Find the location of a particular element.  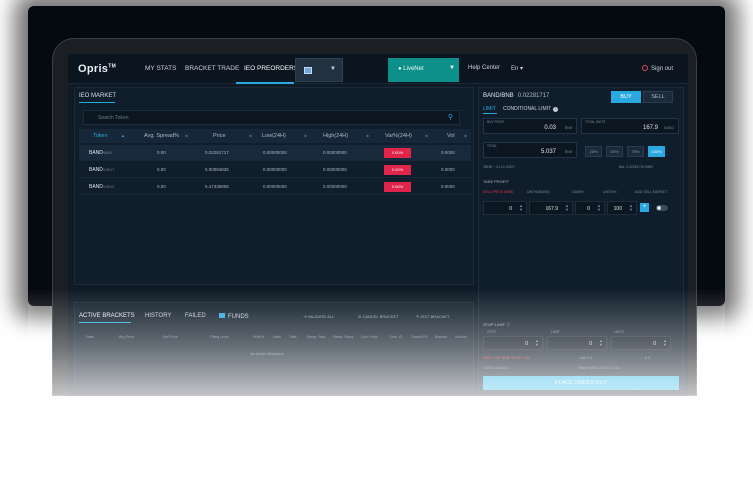

tab-active-brackets: ACTIVE BRACKETS is located at coordinates (107, 316).